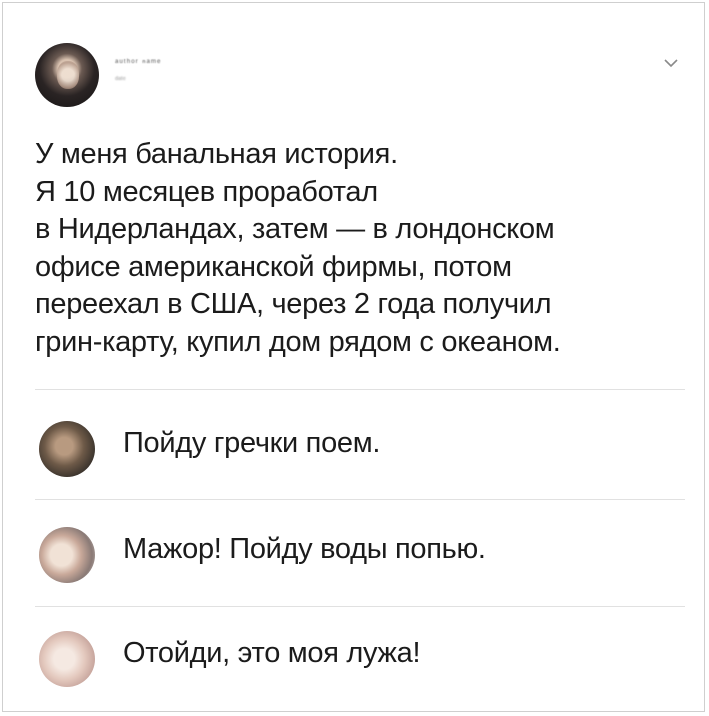  What do you see at coordinates (360, 671) in the screenshot?
I see `comment-item: Отойди, это моя лужа!` at bounding box center [360, 671].